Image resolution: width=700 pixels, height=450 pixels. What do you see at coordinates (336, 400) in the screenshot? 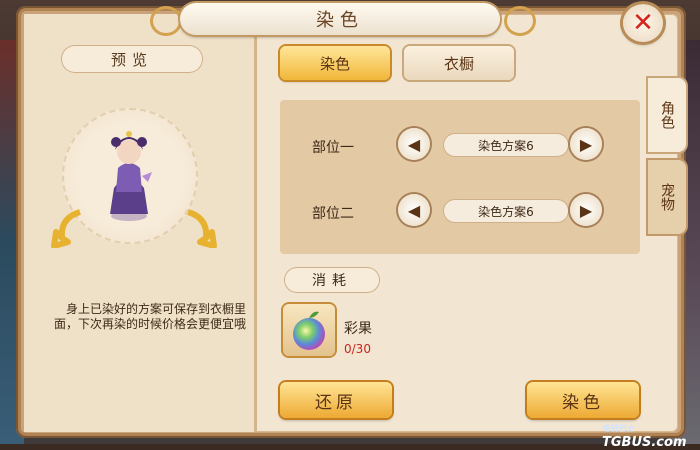
I see `restore-button: 还原` at bounding box center [336, 400].